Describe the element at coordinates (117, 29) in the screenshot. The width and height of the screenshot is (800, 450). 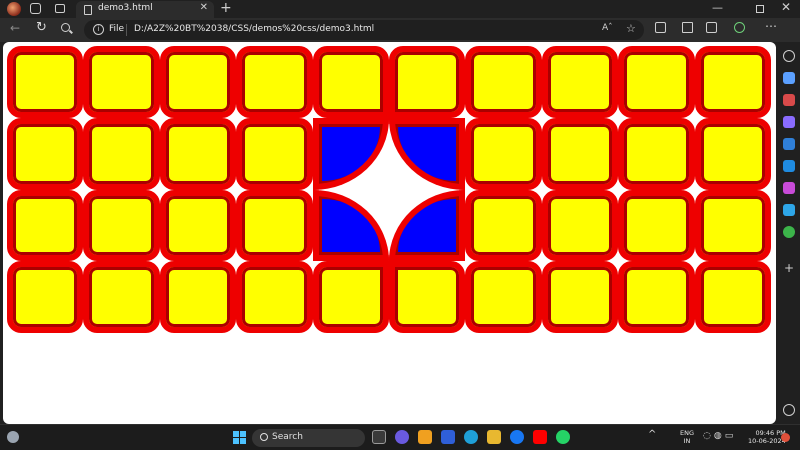
I see `url-scheme: File` at that location.